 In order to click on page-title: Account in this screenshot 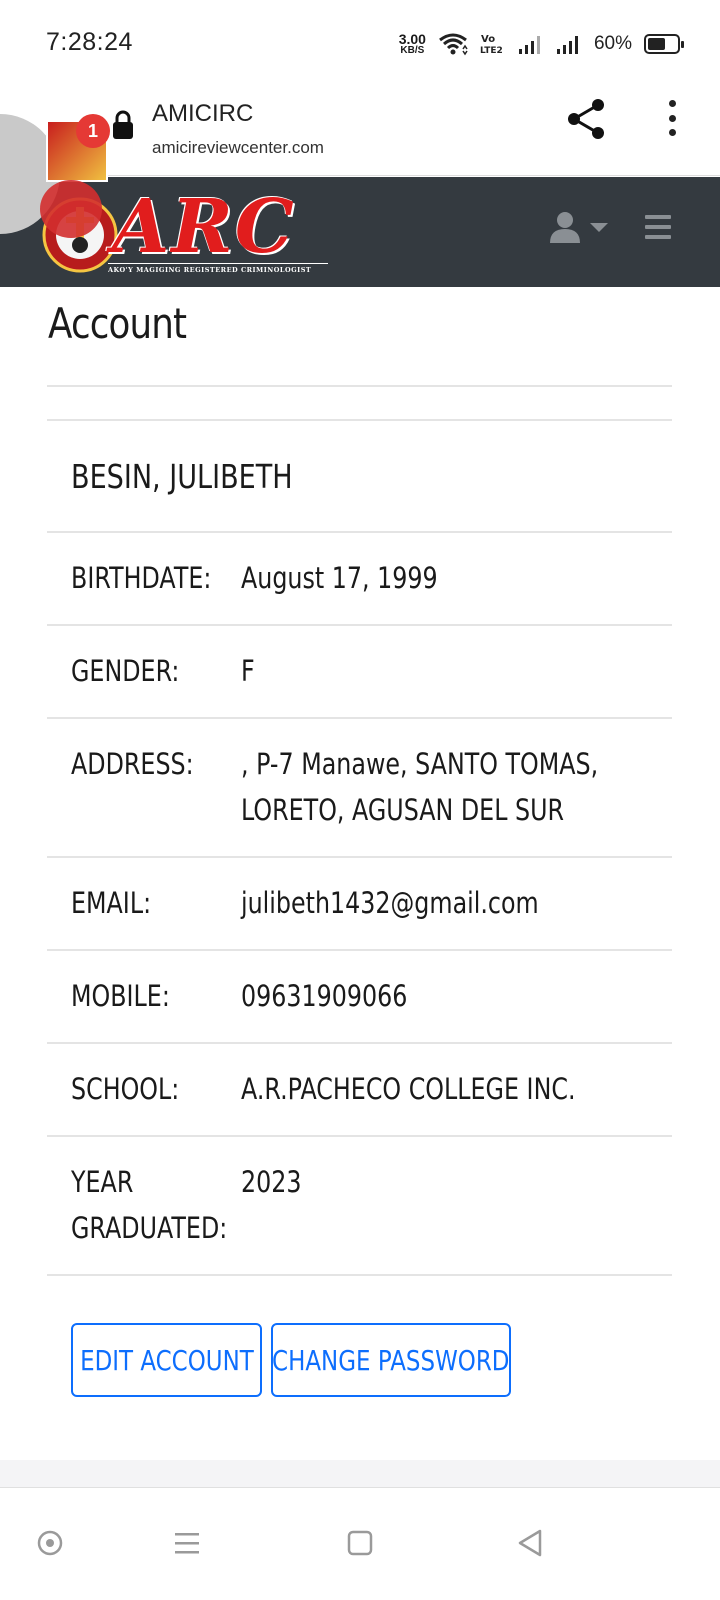, I will do `click(117, 323)`.